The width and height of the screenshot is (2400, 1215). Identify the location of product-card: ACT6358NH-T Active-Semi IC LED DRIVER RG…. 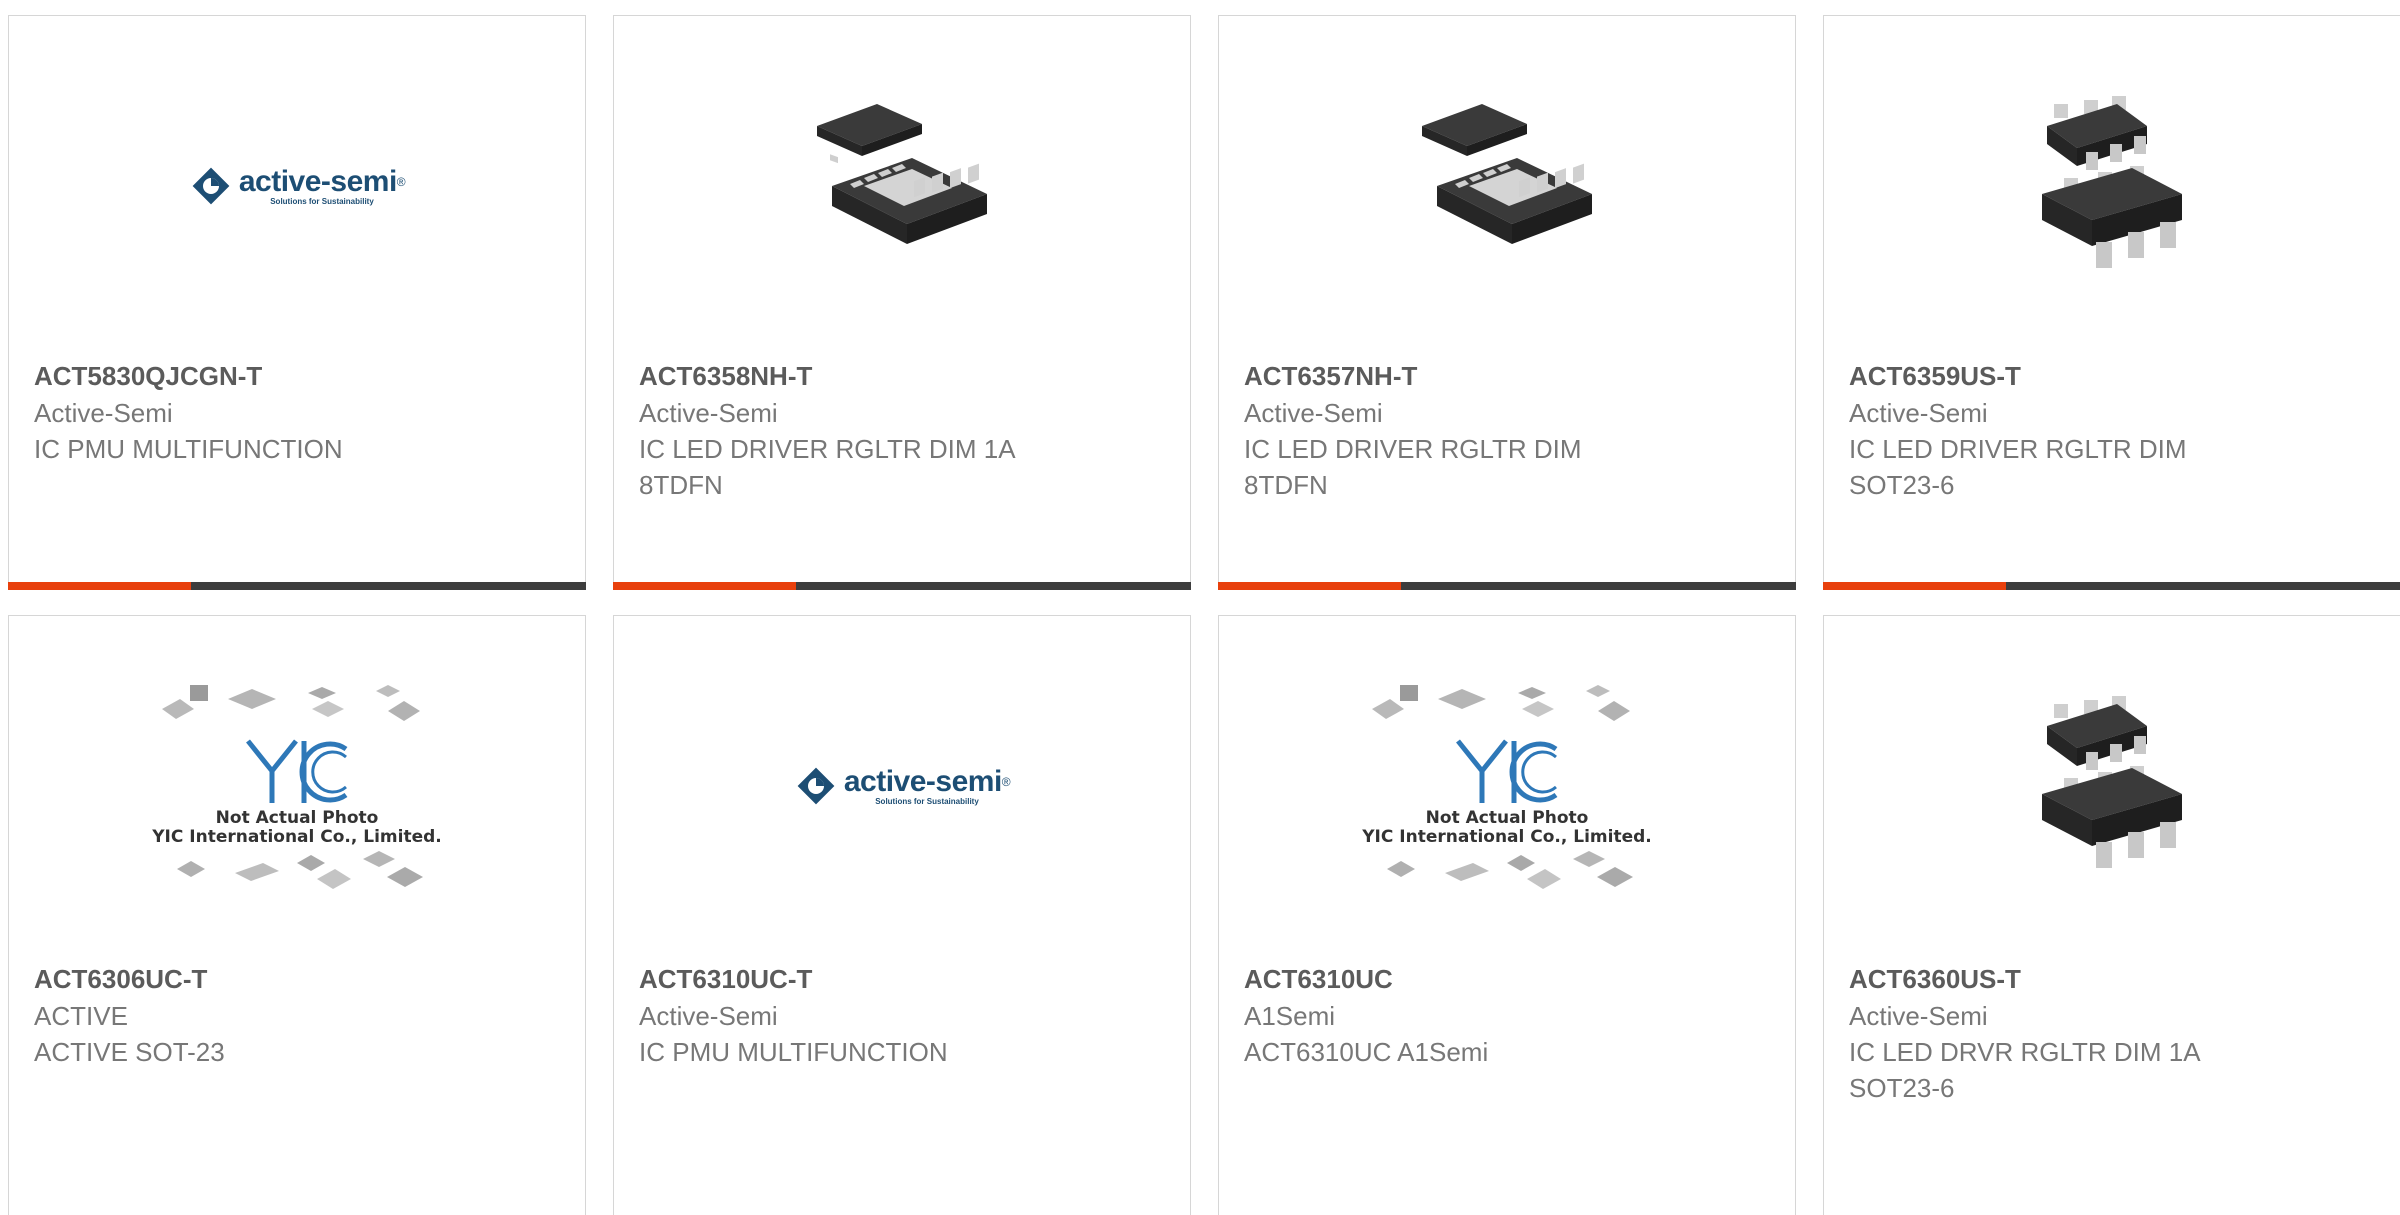
(902, 302).